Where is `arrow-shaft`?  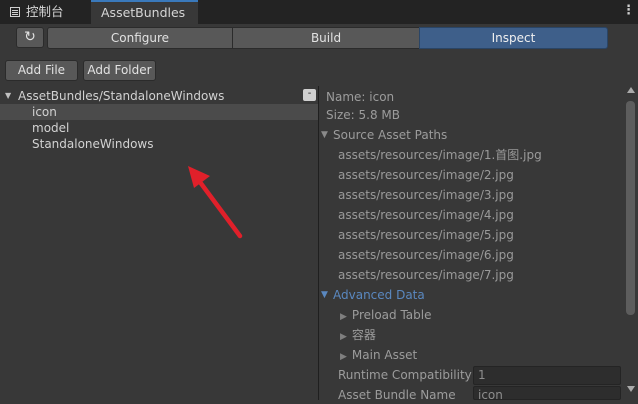
arrow-shaft is located at coordinates (217, 205).